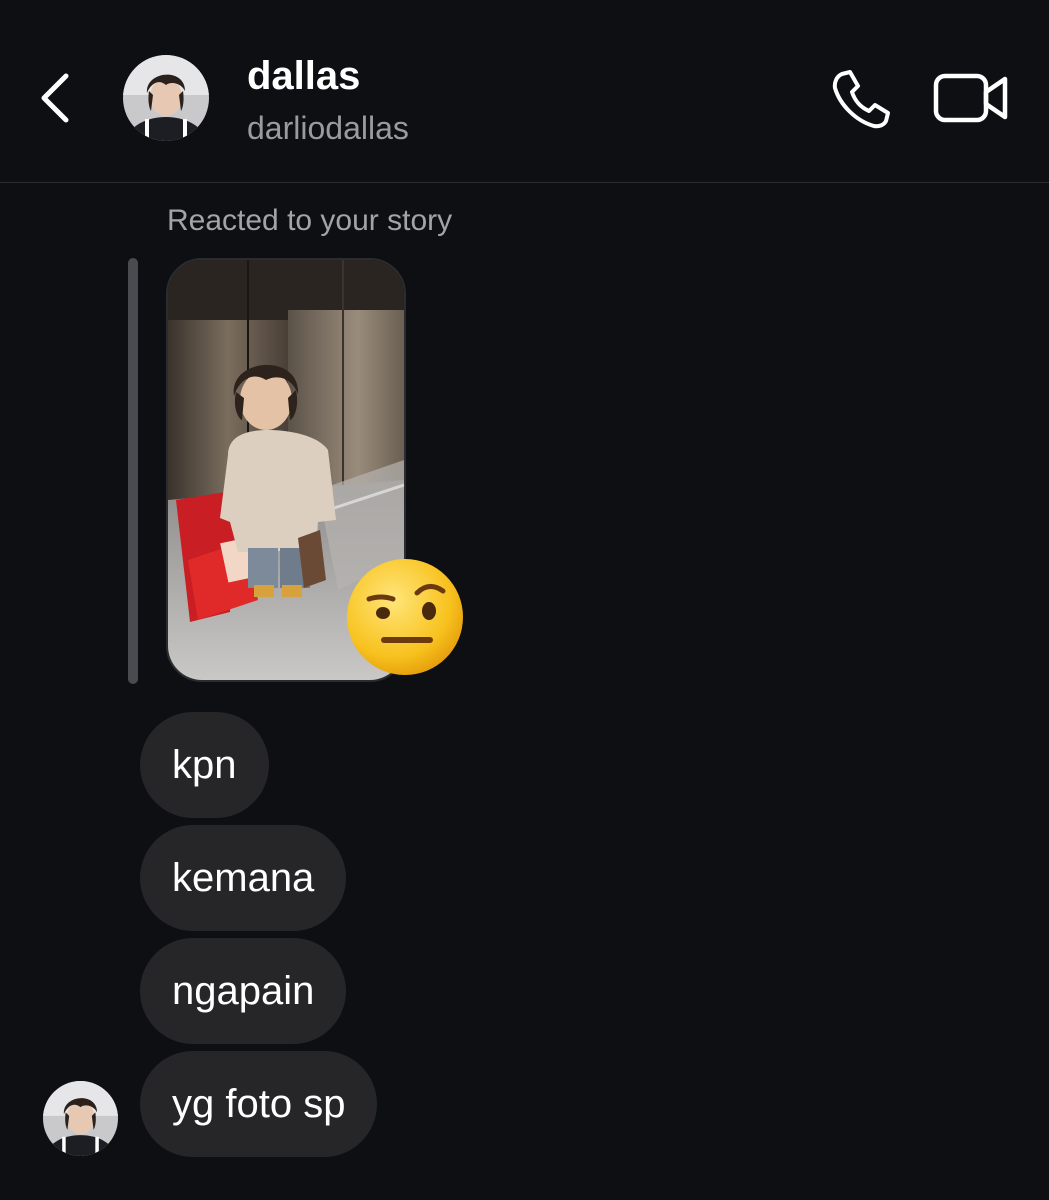 Image resolution: width=1049 pixels, height=1200 pixels. What do you see at coordinates (166, 98) in the screenshot?
I see `avatar` at bounding box center [166, 98].